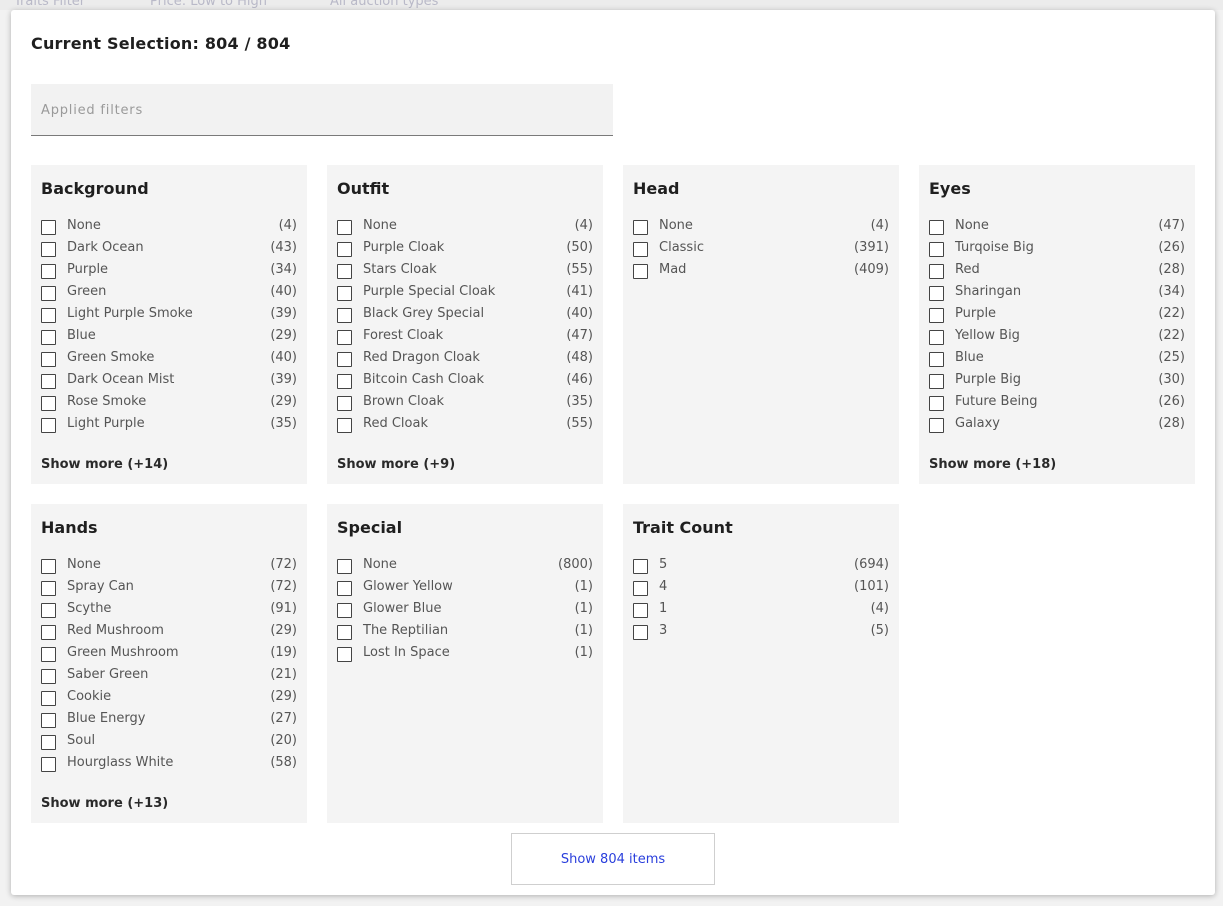 Image resolution: width=1223 pixels, height=906 pixels. I want to click on filter-option-background: Dark Ocean (43), so click(169, 251).